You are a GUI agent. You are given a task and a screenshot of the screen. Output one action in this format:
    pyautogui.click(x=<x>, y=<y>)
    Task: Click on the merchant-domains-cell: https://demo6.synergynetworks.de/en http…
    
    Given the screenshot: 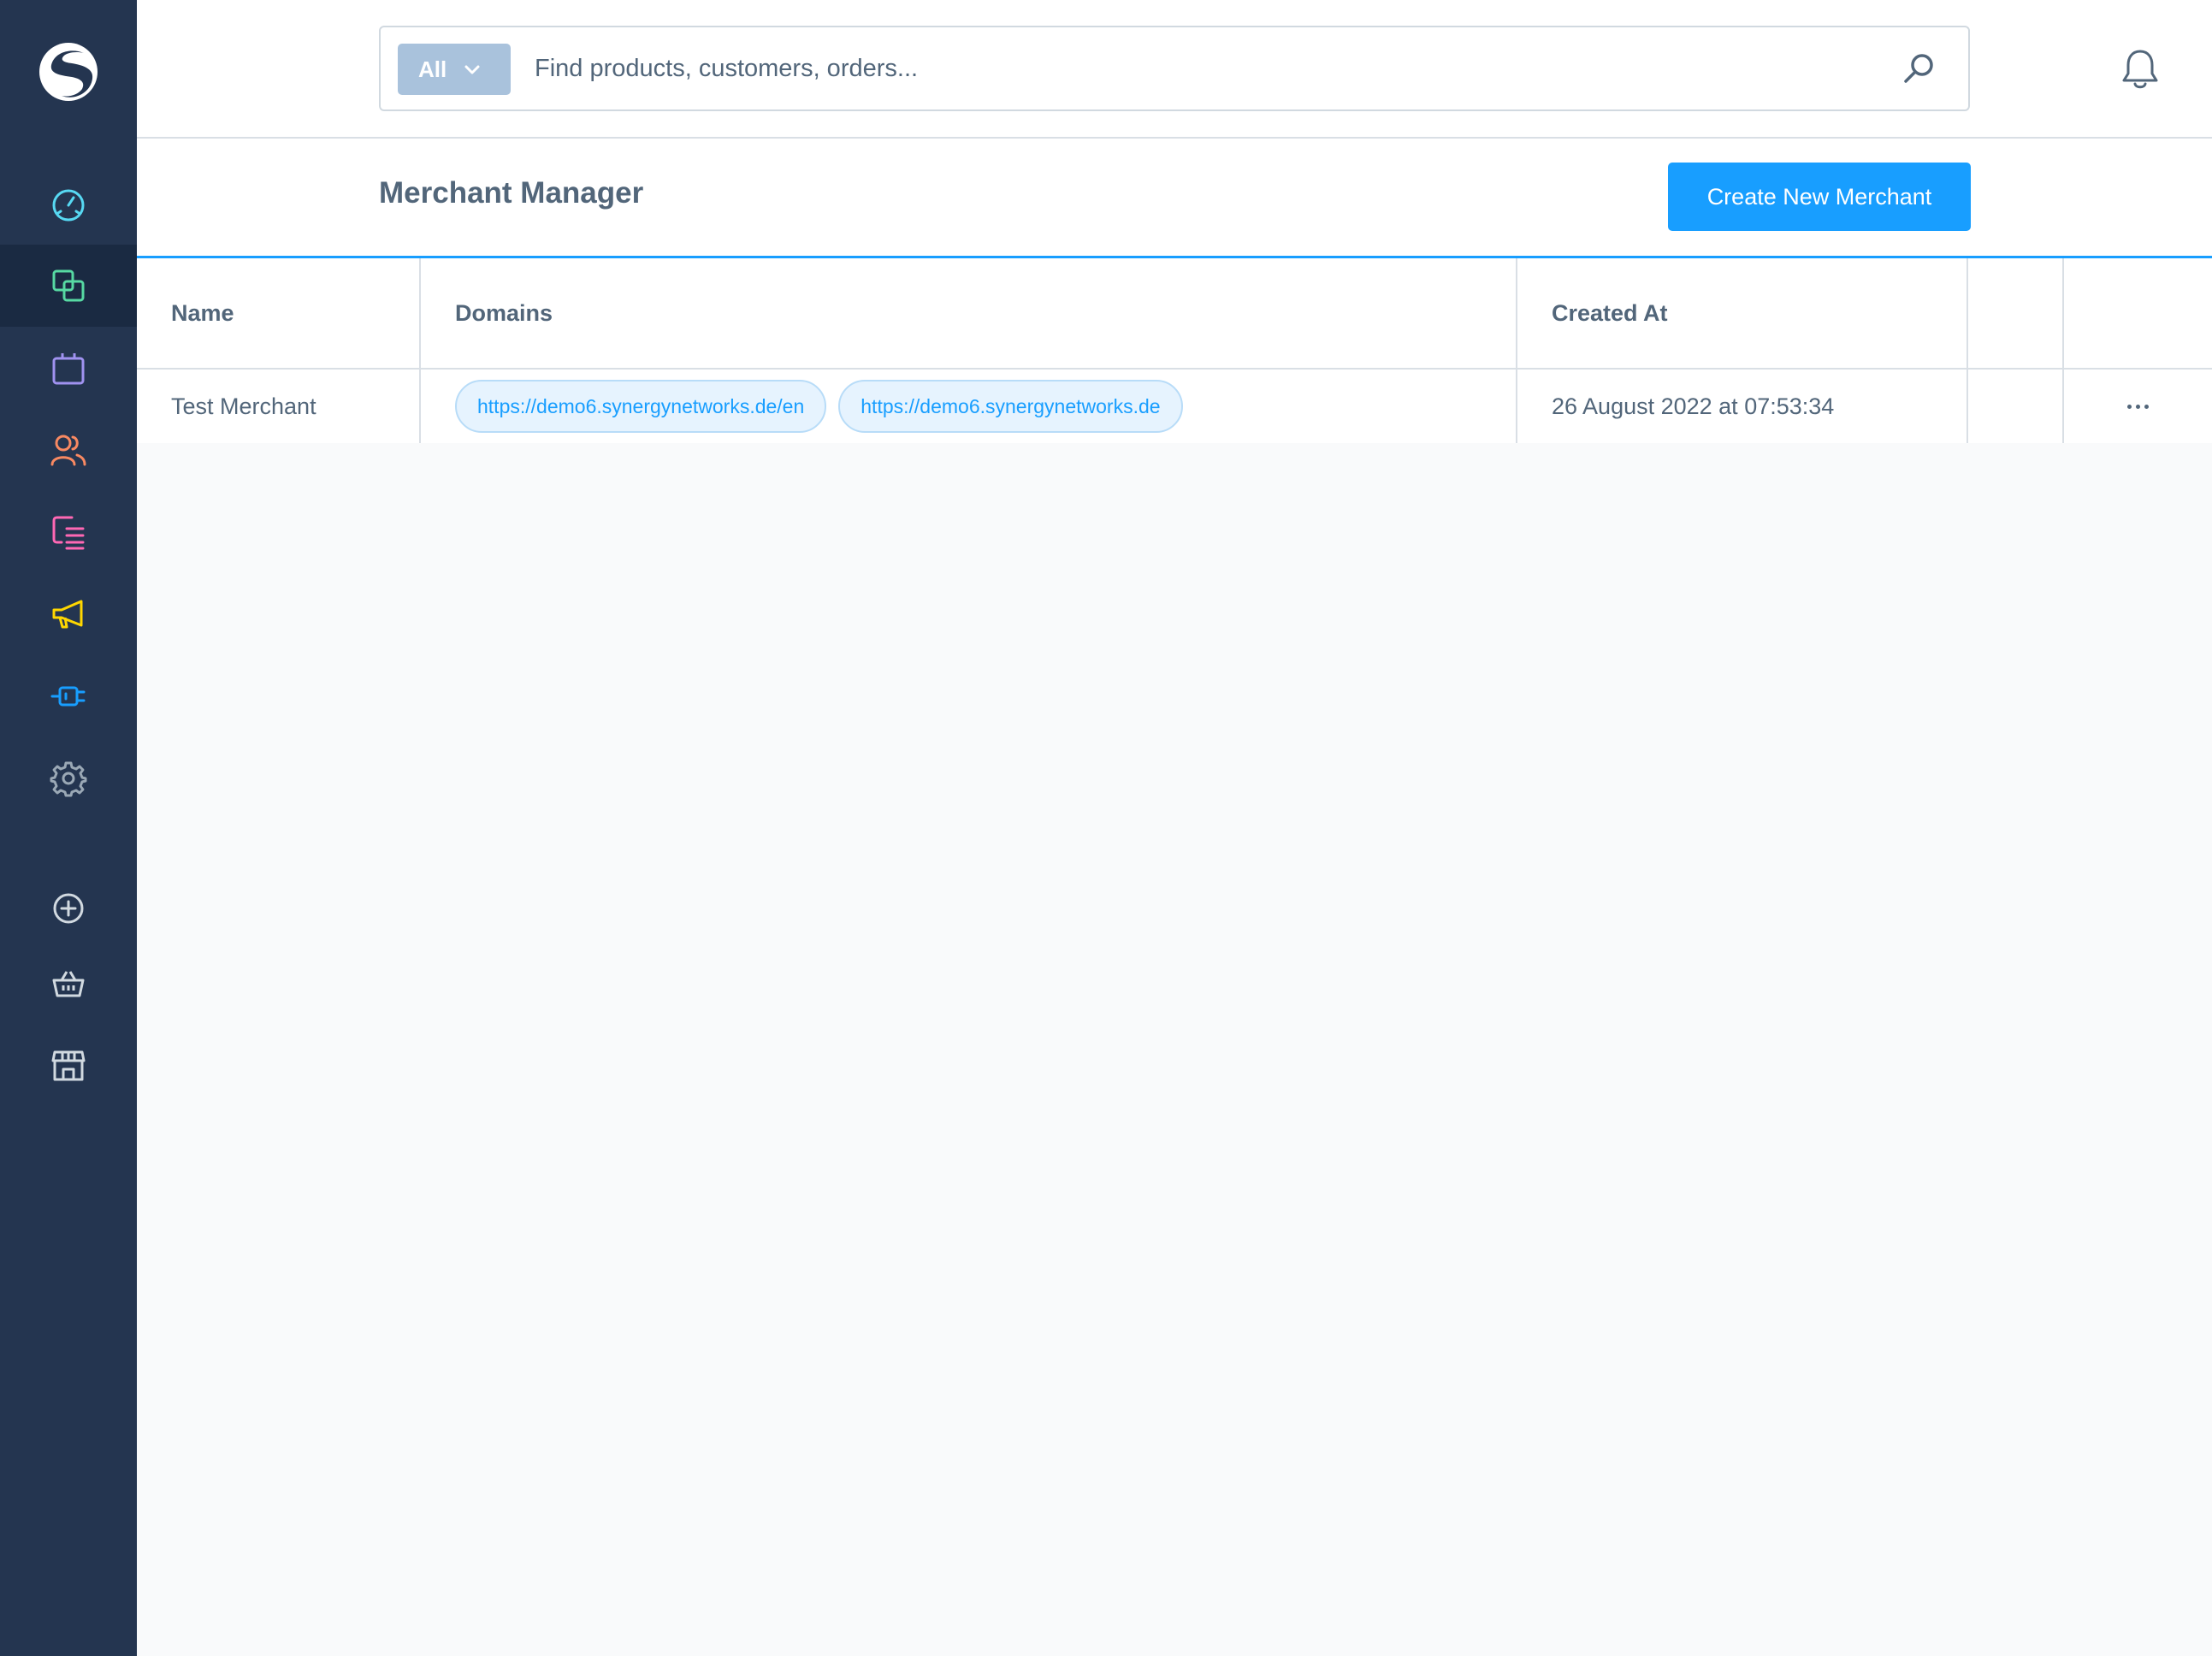 What is the action you would take?
    pyautogui.click(x=969, y=407)
    